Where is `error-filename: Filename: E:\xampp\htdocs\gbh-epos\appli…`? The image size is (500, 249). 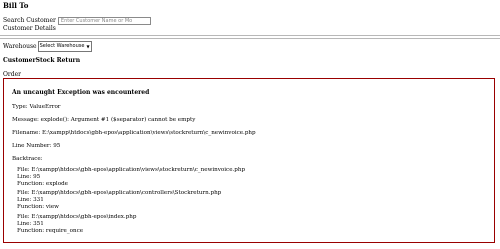 error-filename: Filename: E:\xampp\htdocs\gbh-epos\appli… is located at coordinates (134, 133).